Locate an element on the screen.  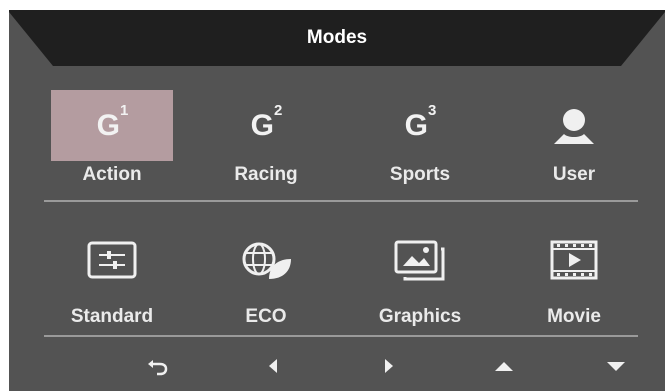
title-bar: Modes is located at coordinates (337, 38).